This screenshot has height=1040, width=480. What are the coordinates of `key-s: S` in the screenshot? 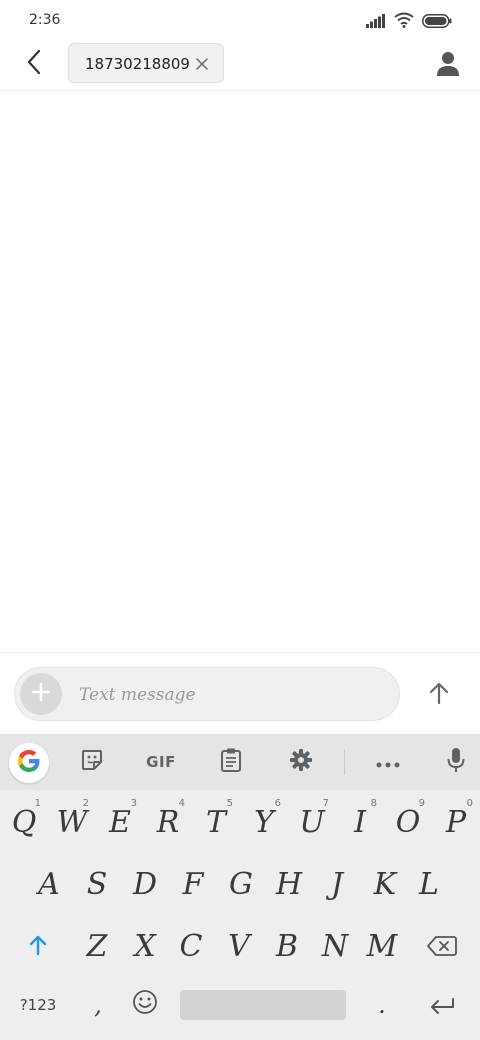 It's located at (97, 884).